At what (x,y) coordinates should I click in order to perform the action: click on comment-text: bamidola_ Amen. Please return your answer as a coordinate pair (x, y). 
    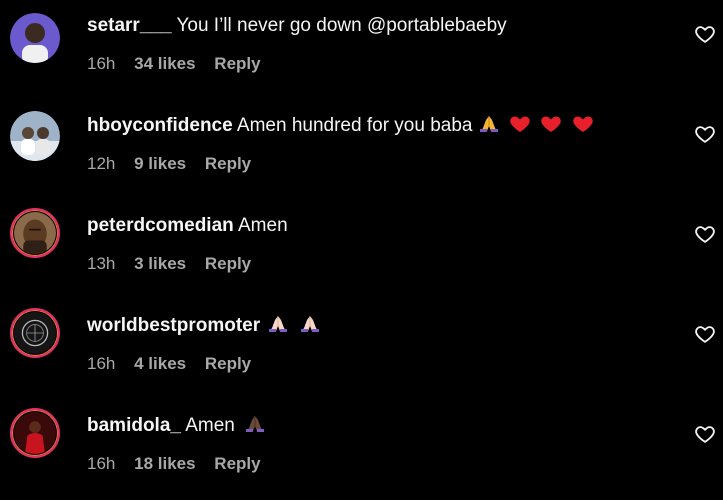
    Looking at the image, I should click on (176, 426).